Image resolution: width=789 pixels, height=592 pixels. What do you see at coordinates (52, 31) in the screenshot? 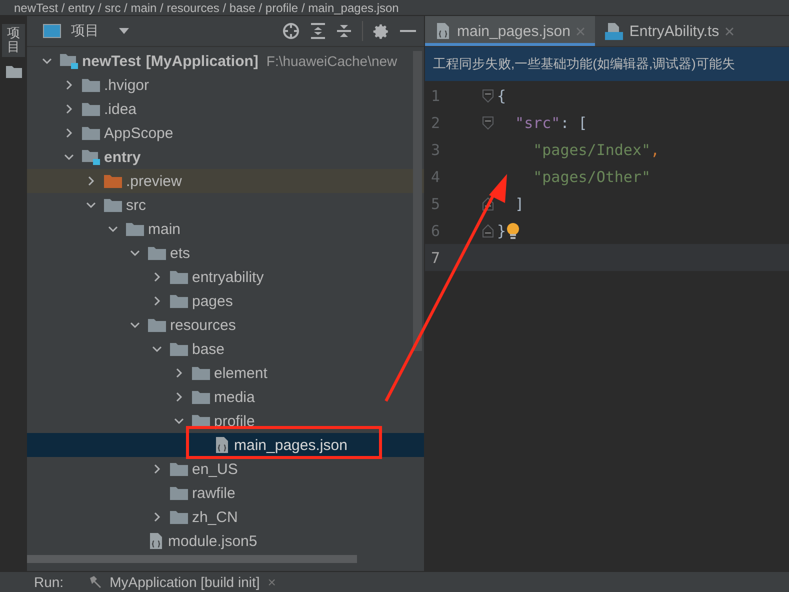
I see `window-icon` at bounding box center [52, 31].